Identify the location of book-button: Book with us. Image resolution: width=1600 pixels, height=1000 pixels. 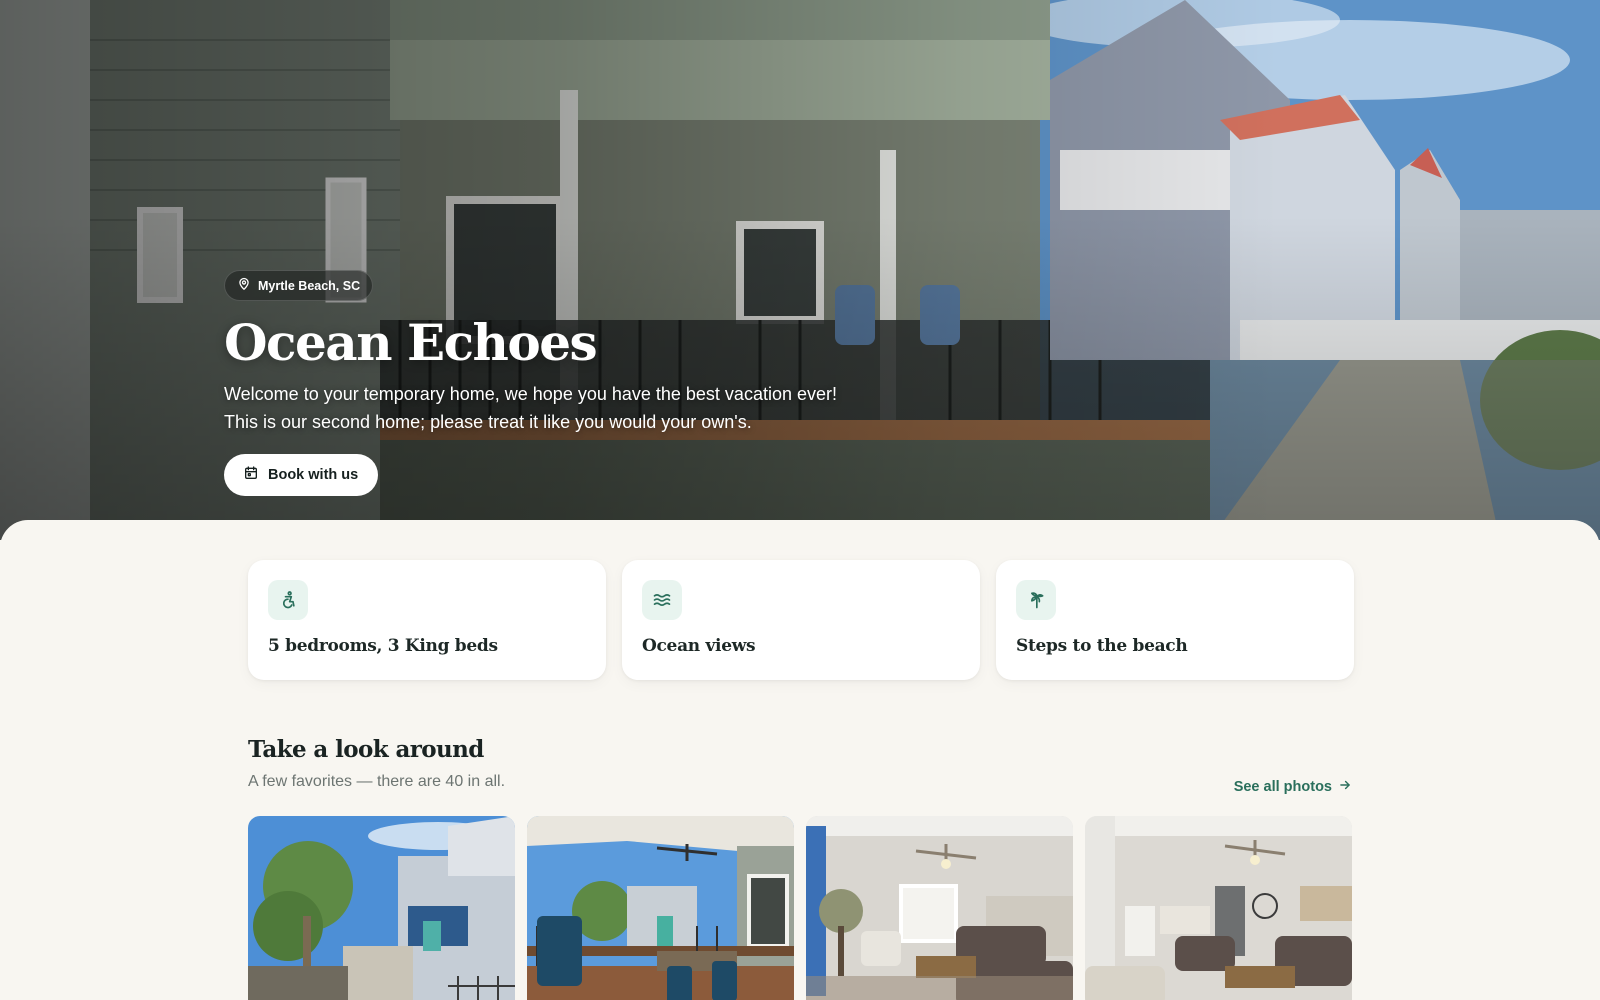
(301, 475).